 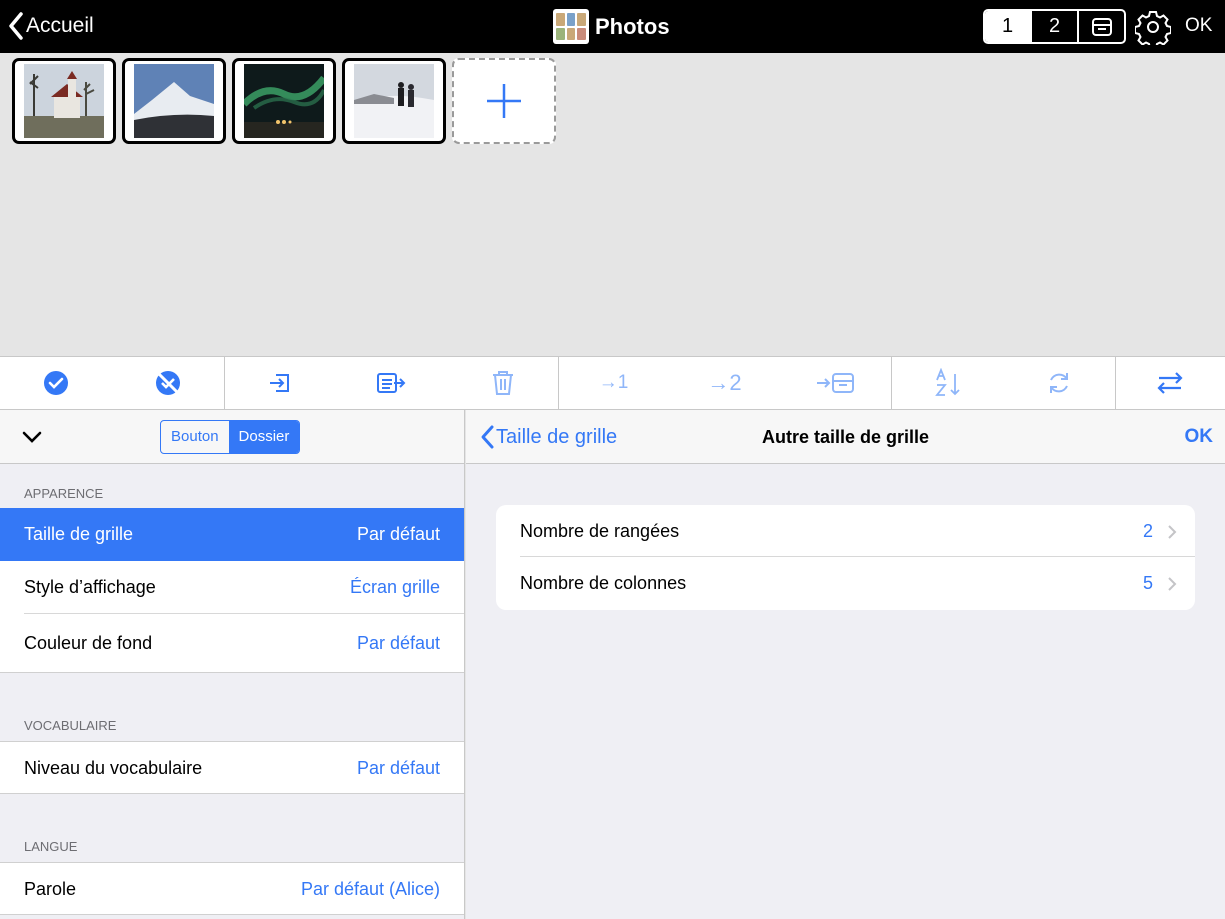 I want to click on arrow-tray-icon, so click(x=835, y=383).